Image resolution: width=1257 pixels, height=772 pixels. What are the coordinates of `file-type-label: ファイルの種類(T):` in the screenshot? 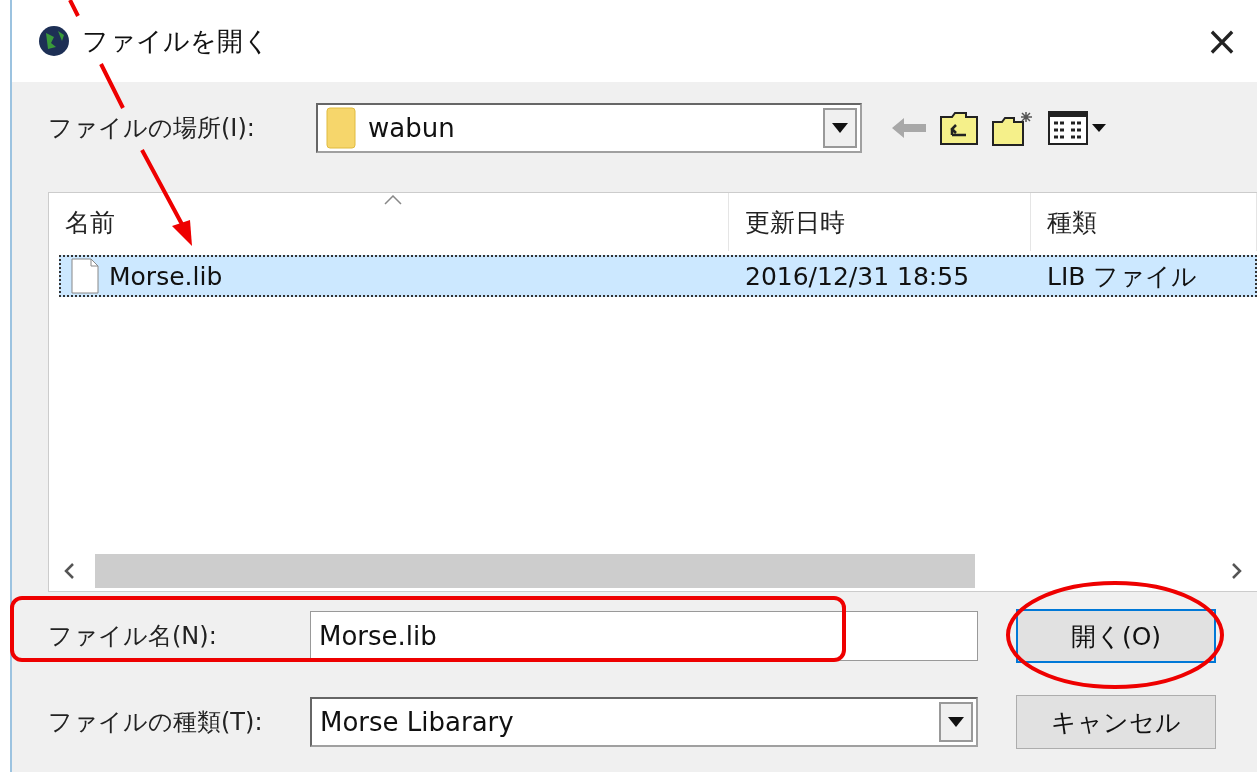 It's located at (156, 722).